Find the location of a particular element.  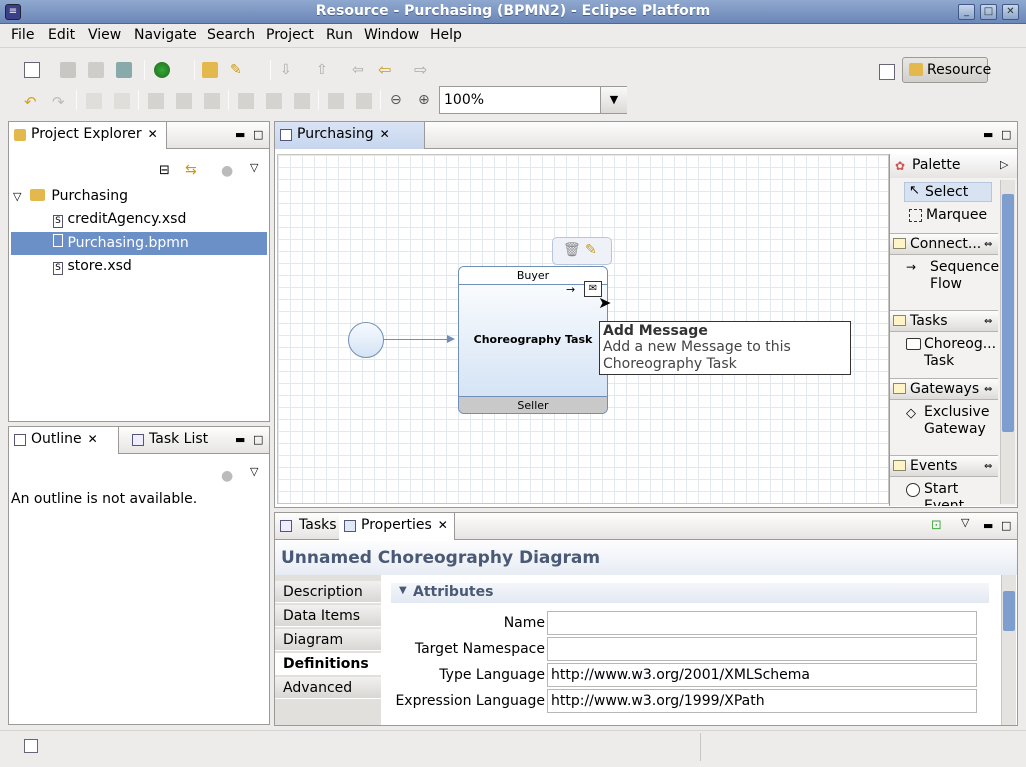

collapse-all-icon: ⊟ is located at coordinates (164, 170).